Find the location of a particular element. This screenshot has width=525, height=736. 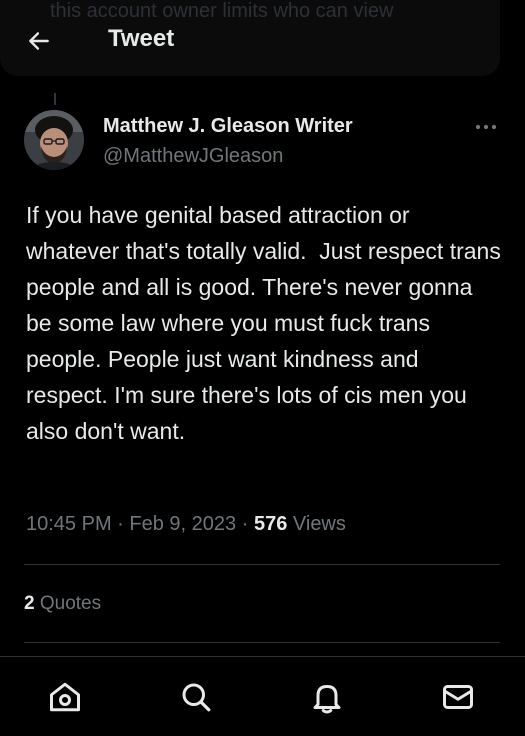

quotes-label: Quotes is located at coordinates (70, 603).